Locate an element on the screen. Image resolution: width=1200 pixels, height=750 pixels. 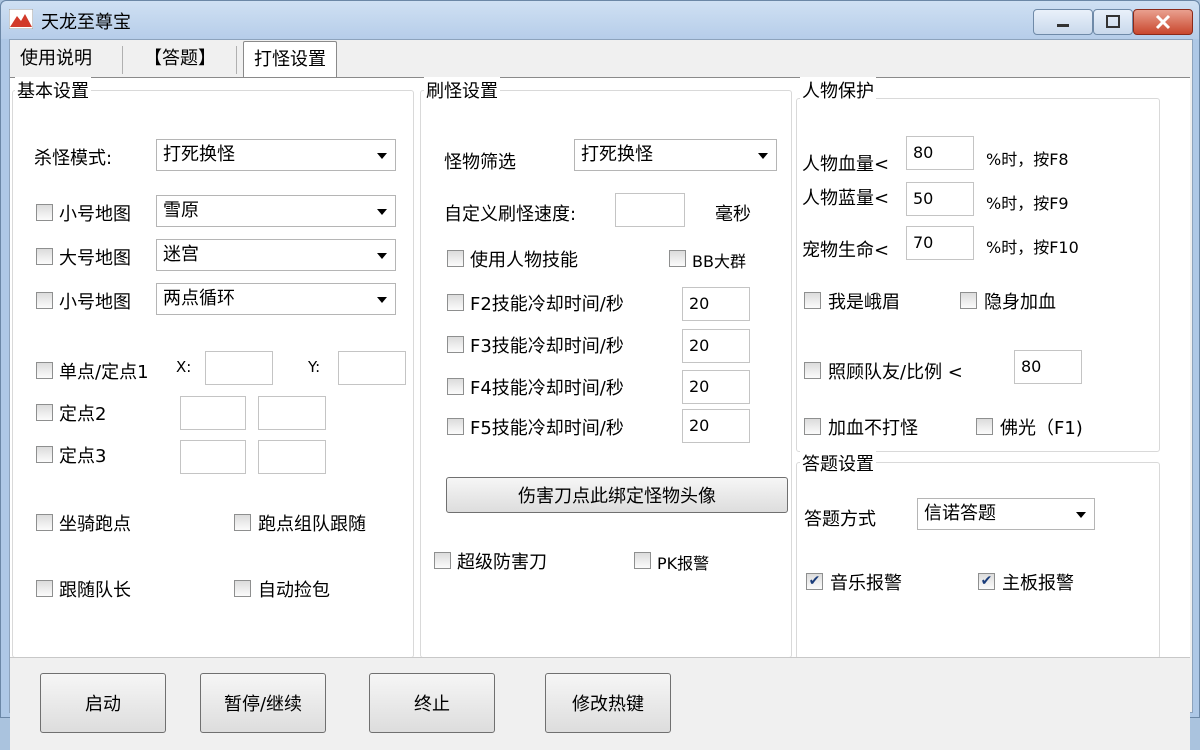
mp-input: 50 is located at coordinates (940, 199).